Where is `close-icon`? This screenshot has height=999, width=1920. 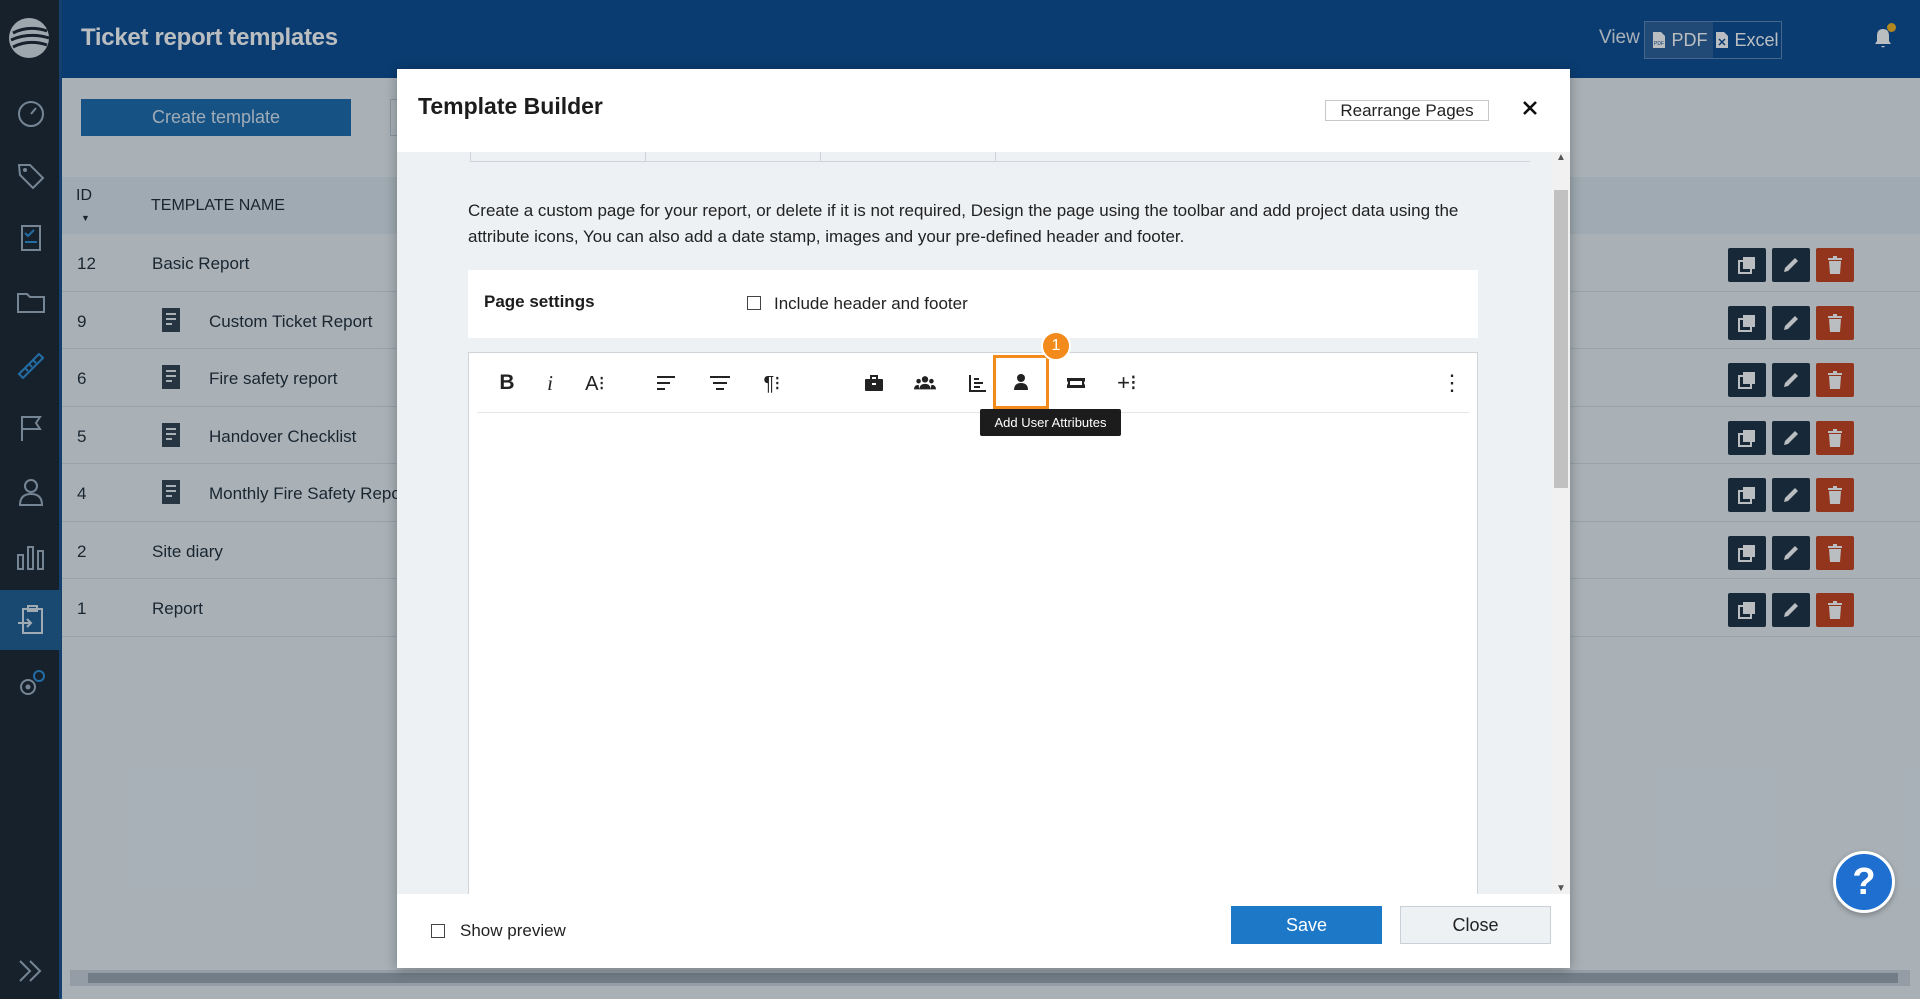 close-icon is located at coordinates (1530, 108).